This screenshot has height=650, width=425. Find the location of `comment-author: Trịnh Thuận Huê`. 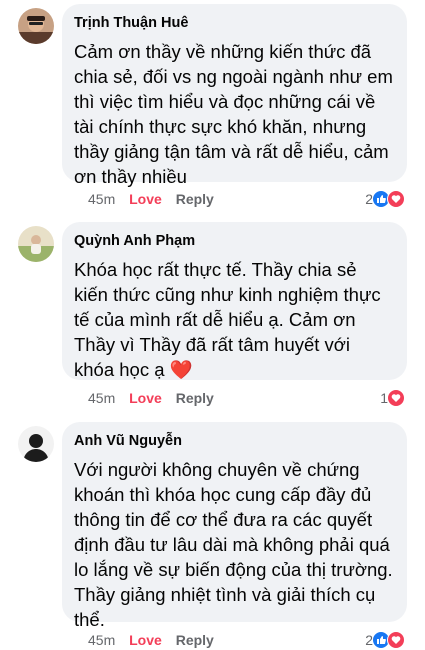

comment-author: Trịnh Thuận Huê is located at coordinates (234, 23).